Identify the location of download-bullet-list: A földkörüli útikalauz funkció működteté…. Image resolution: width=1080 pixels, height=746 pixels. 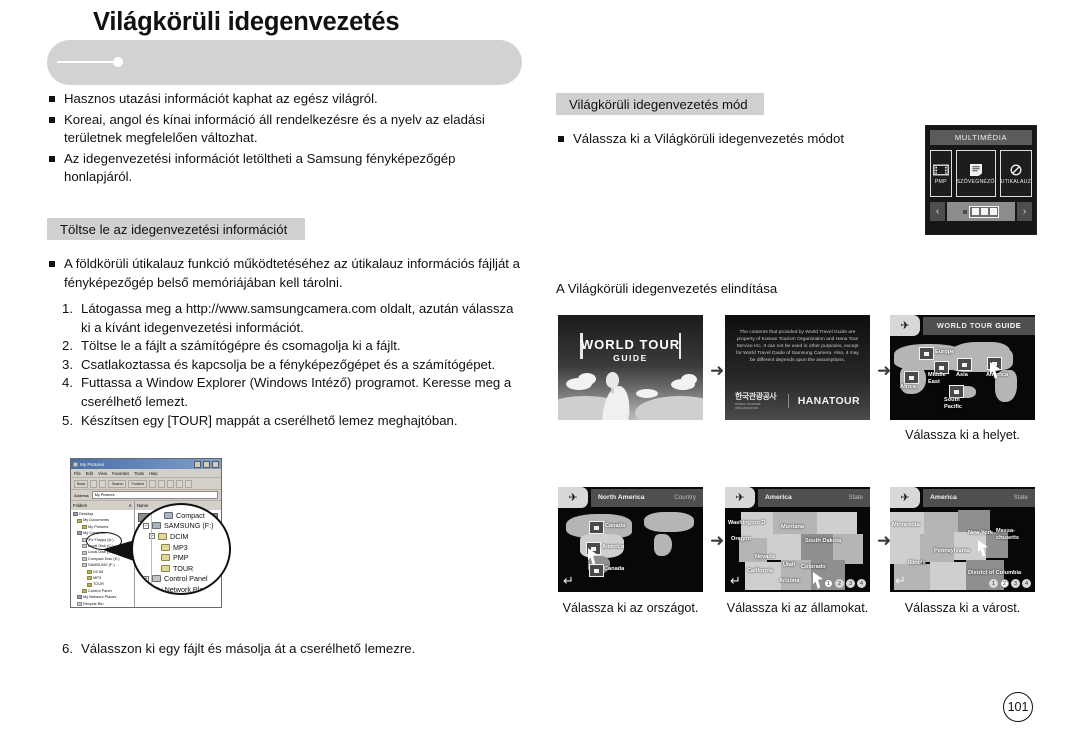
(287, 273).